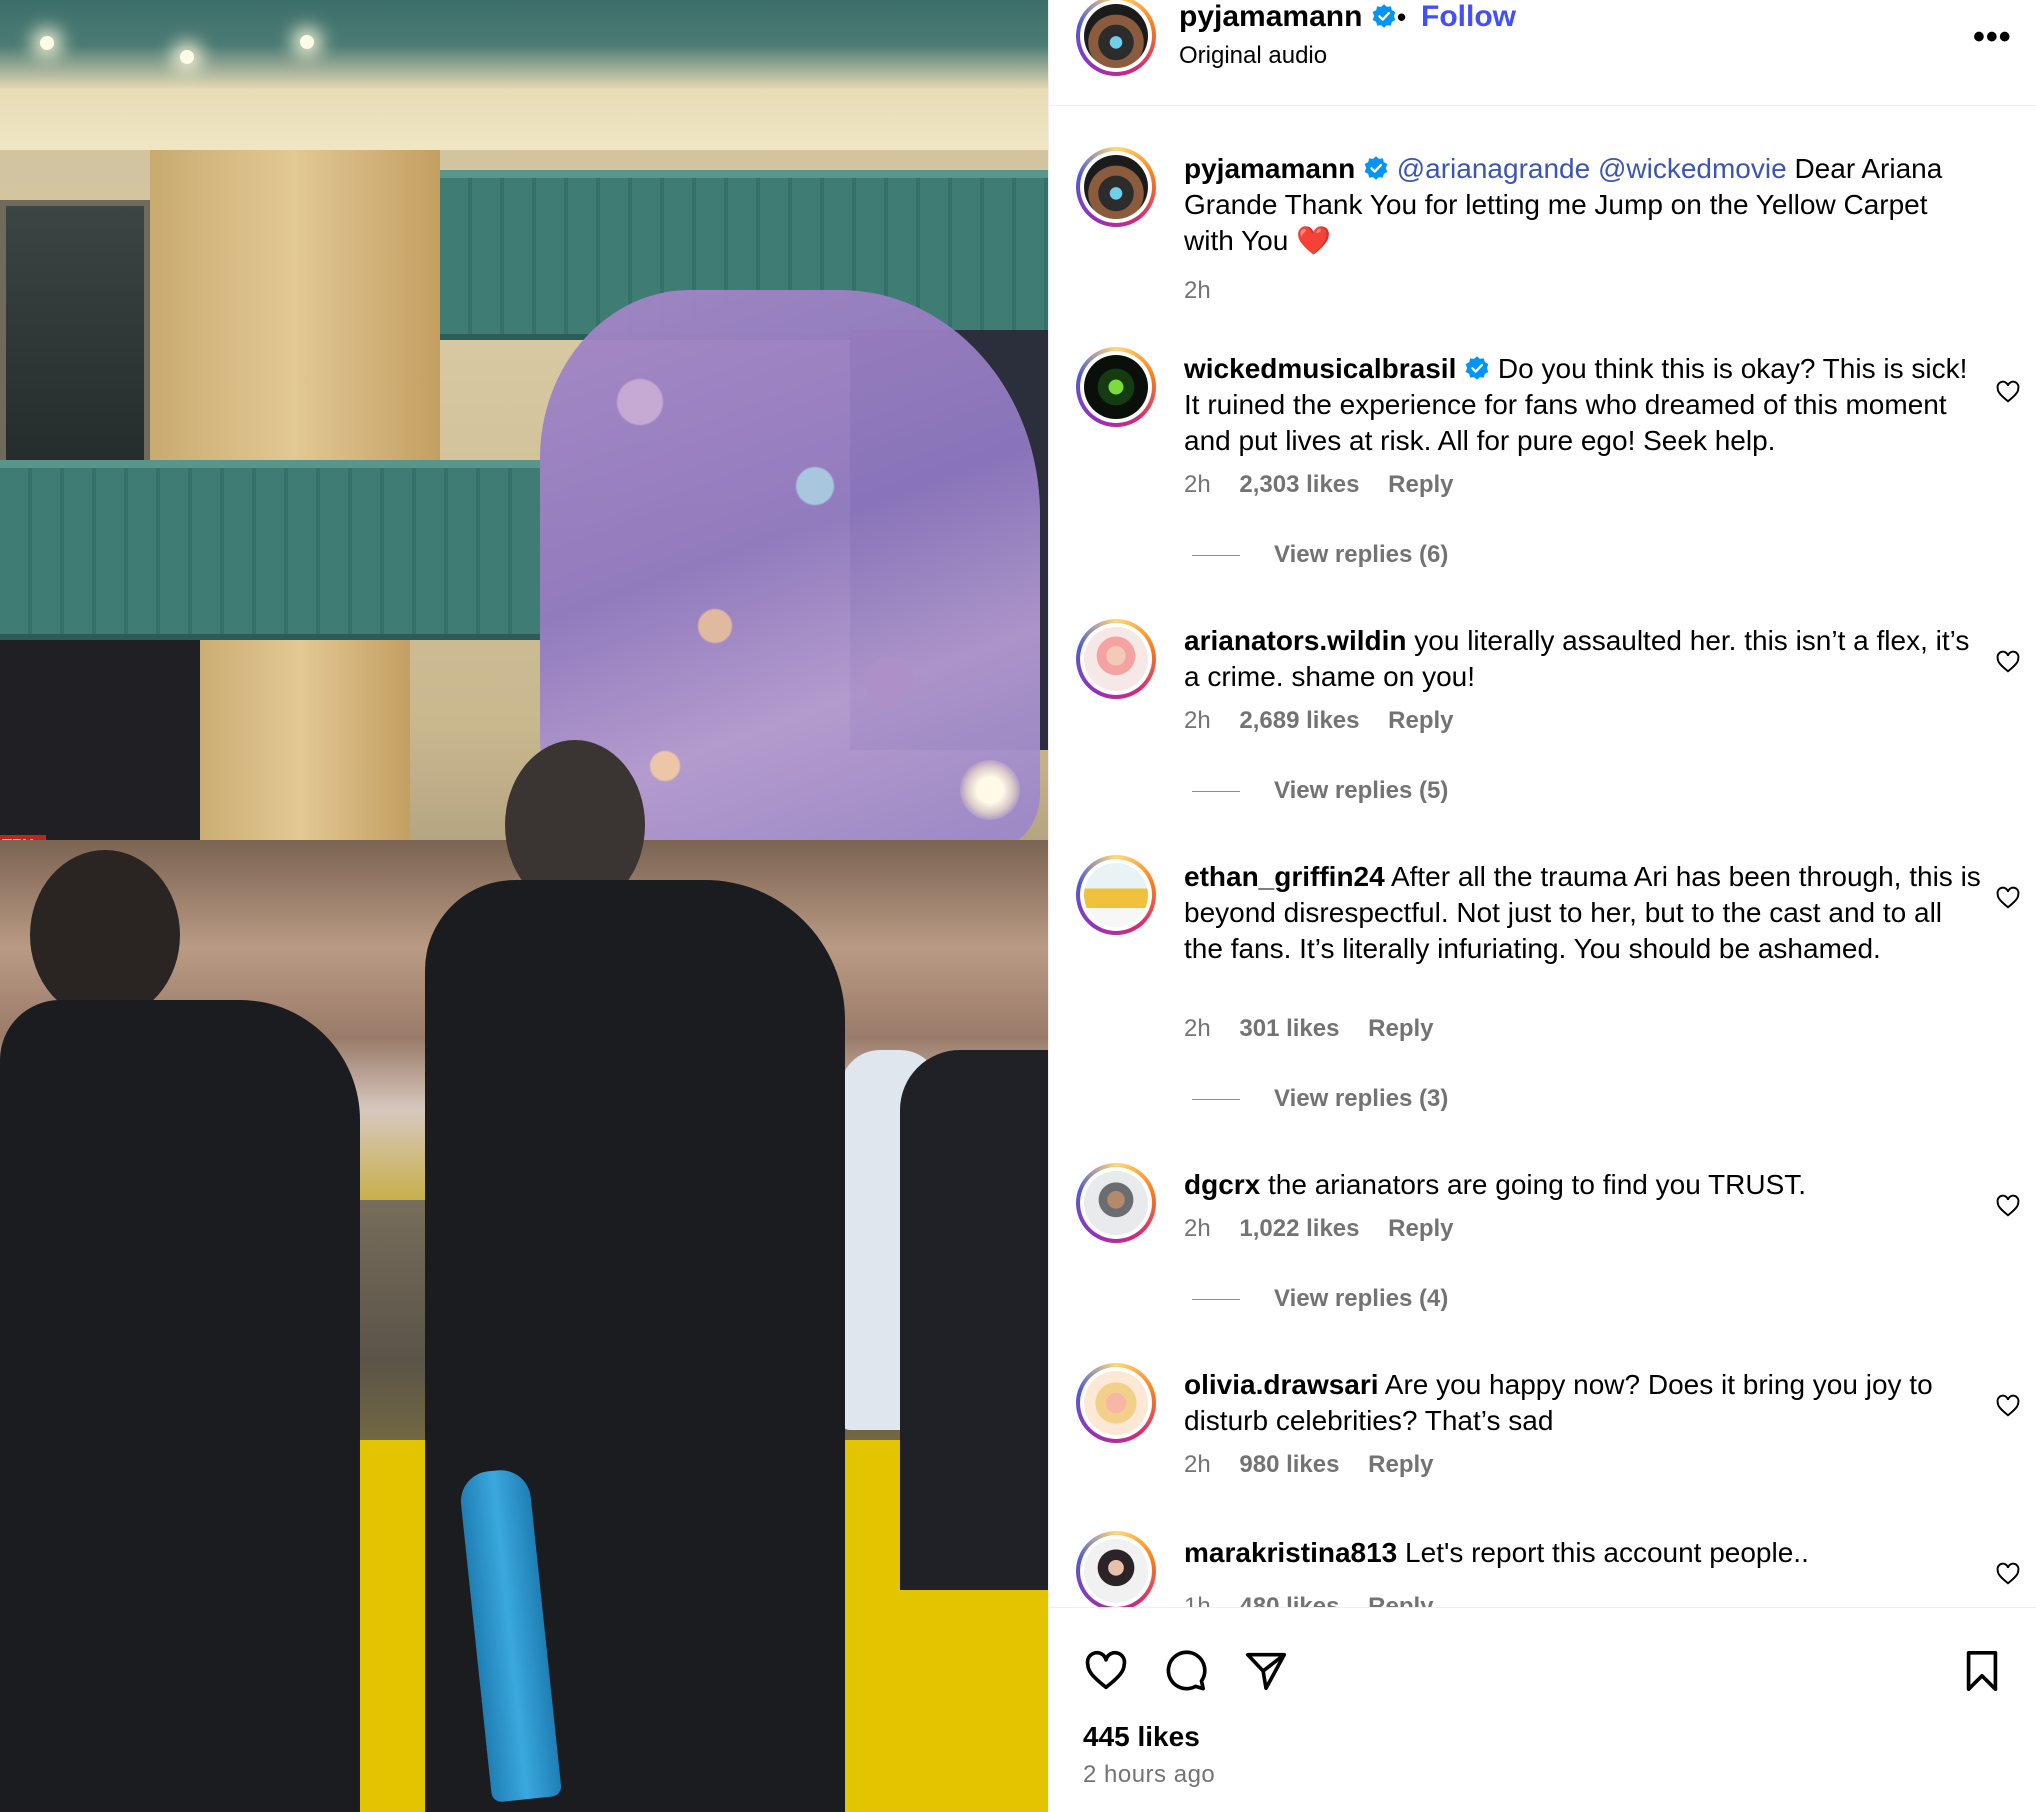  What do you see at coordinates (1692, 168) in the screenshot?
I see `mention-link: @wickedmovie` at bounding box center [1692, 168].